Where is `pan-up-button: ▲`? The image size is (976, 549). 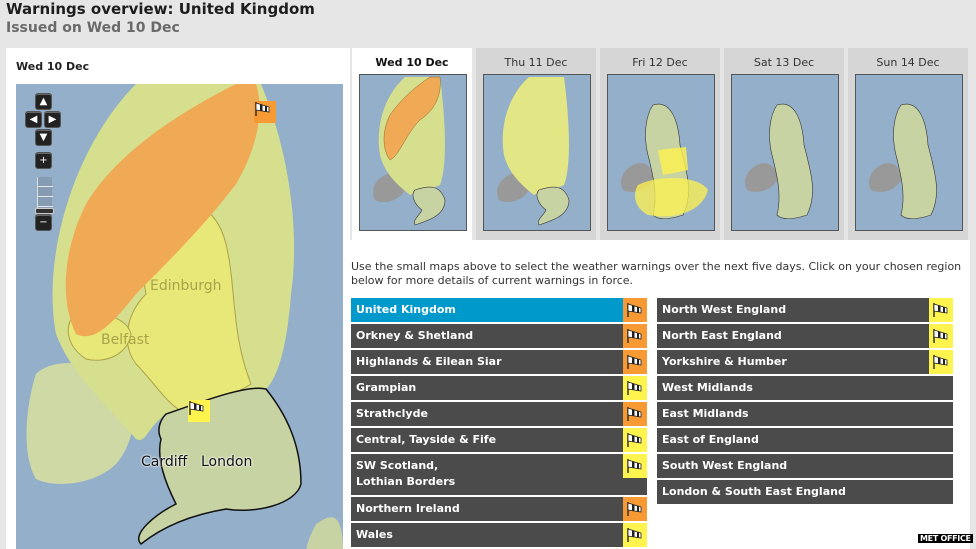
pan-up-button: ▲ is located at coordinates (43, 101).